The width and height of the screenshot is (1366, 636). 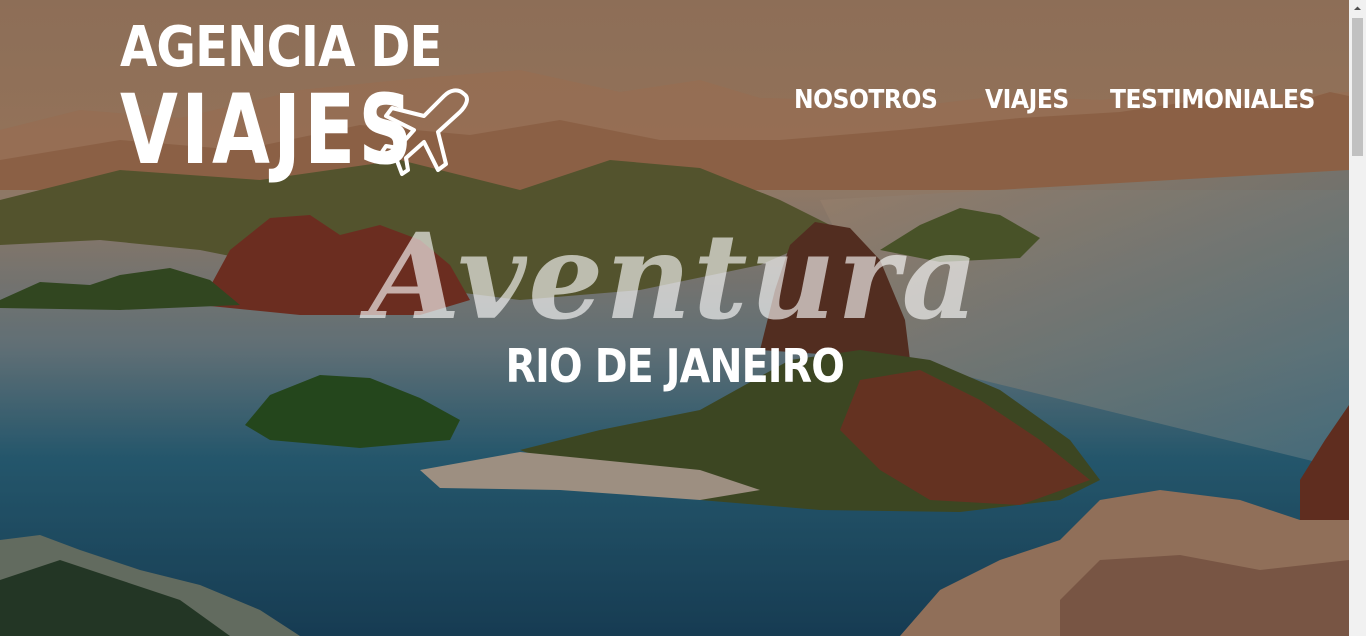 I want to click on scroll-up-arrow-icon, so click(x=1357, y=8).